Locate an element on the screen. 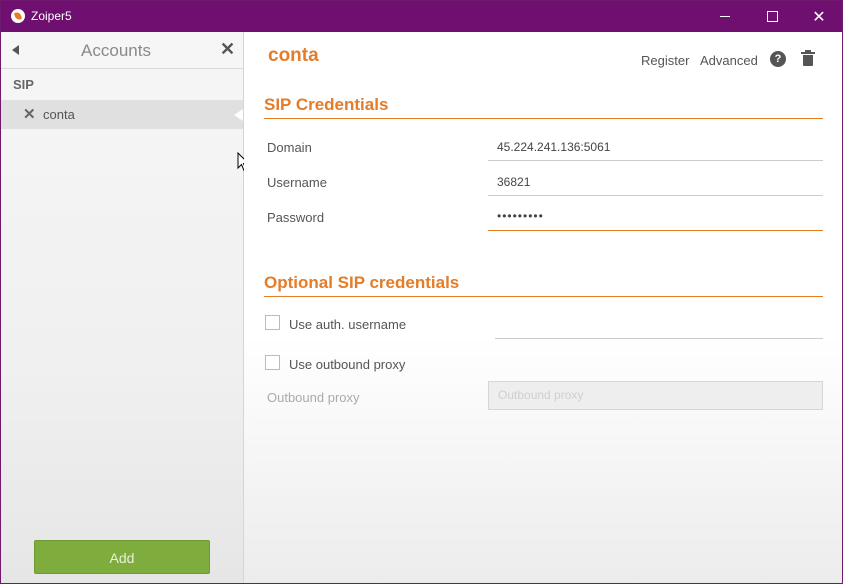 This screenshot has height=584, width=843. domain-field: 45.224.241.136:5061 is located at coordinates (553, 147).